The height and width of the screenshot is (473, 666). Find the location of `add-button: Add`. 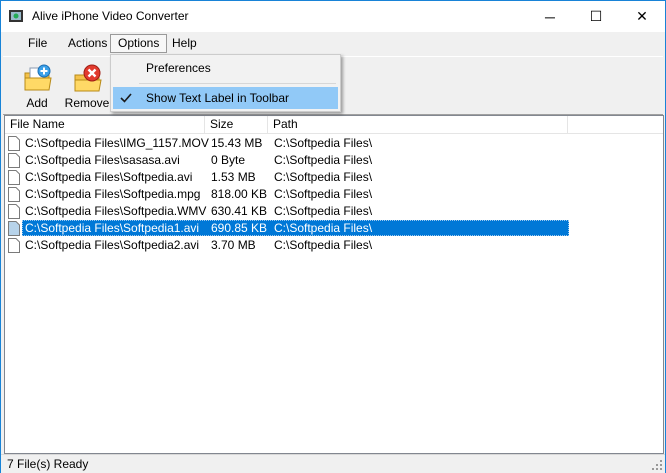

add-button: Add is located at coordinates (37, 85).